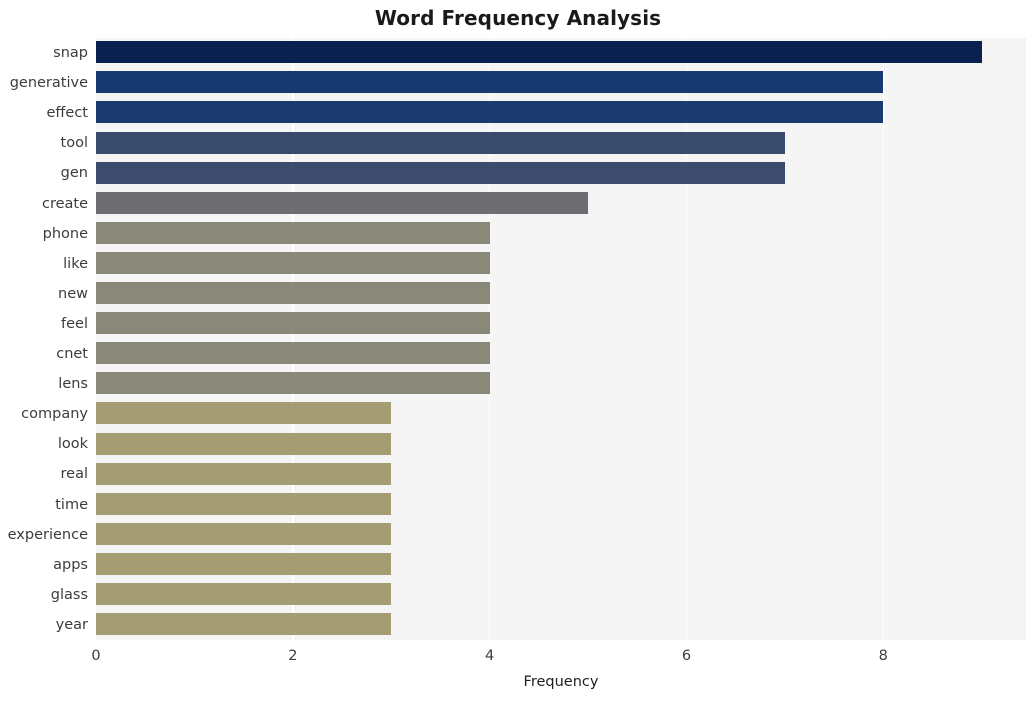 The image size is (1036, 701). Describe the element at coordinates (74, 323) in the screenshot. I see `y-tick-label-feel: feel` at that location.